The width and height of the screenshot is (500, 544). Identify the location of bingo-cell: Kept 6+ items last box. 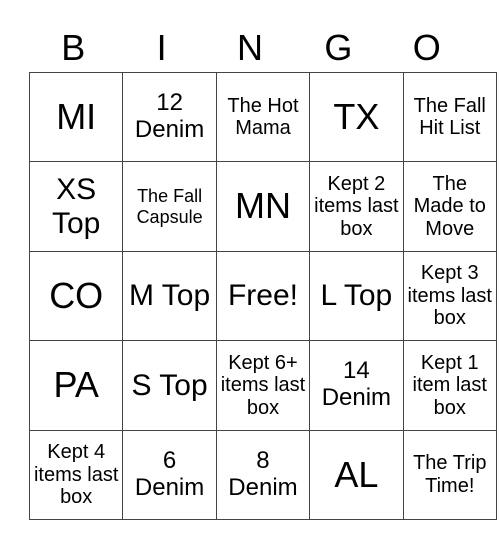
(263, 385).